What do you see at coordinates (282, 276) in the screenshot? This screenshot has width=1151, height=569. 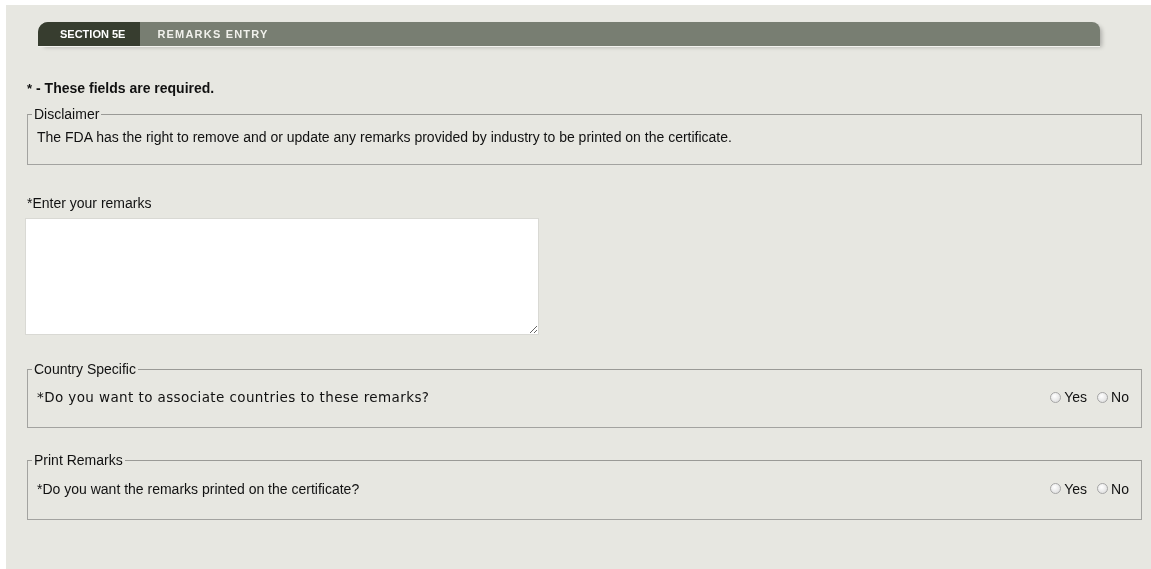 I see `remarks-field` at bounding box center [282, 276].